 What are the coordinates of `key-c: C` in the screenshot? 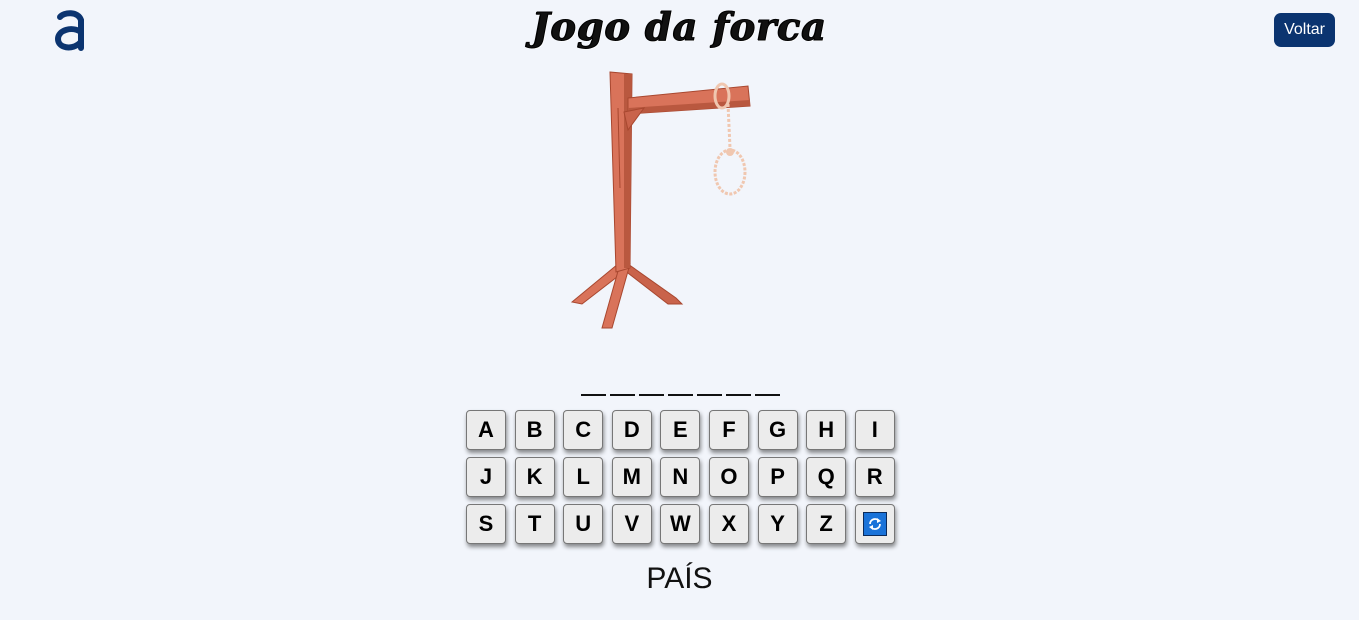 It's located at (583, 430).